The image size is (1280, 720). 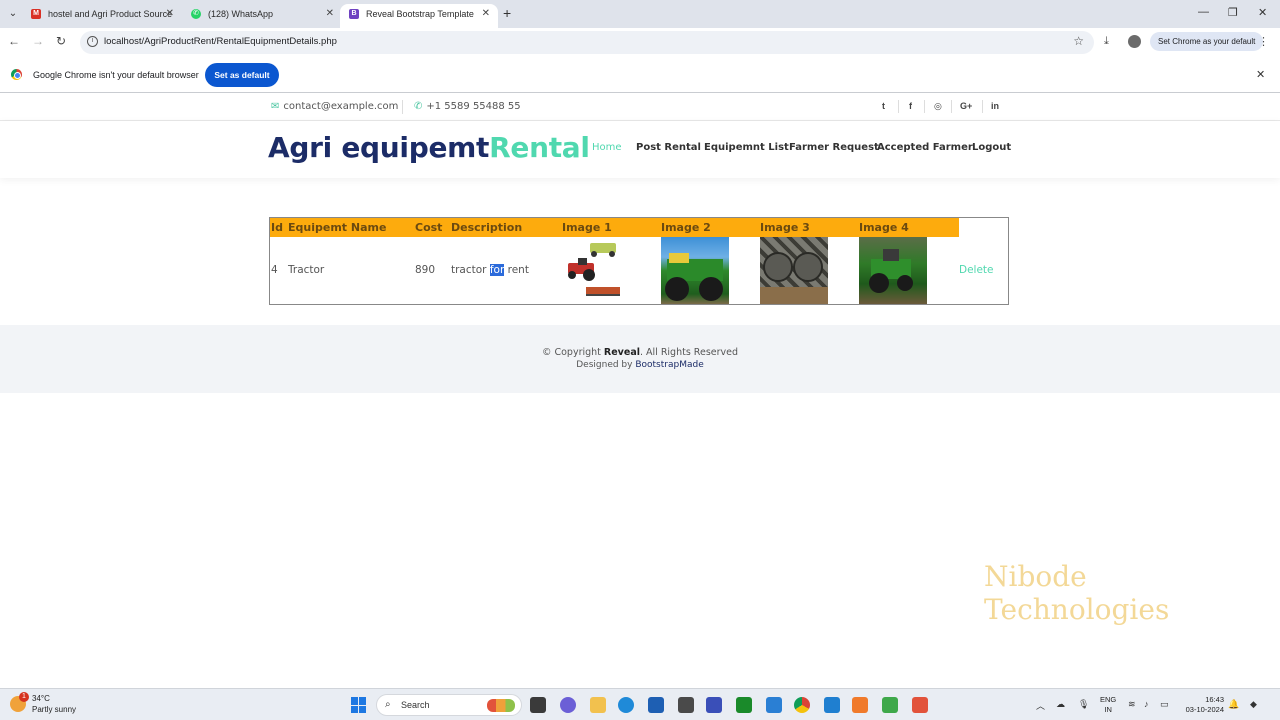 What do you see at coordinates (1203, 12) in the screenshot?
I see `minimize-icon: —` at bounding box center [1203, 12].